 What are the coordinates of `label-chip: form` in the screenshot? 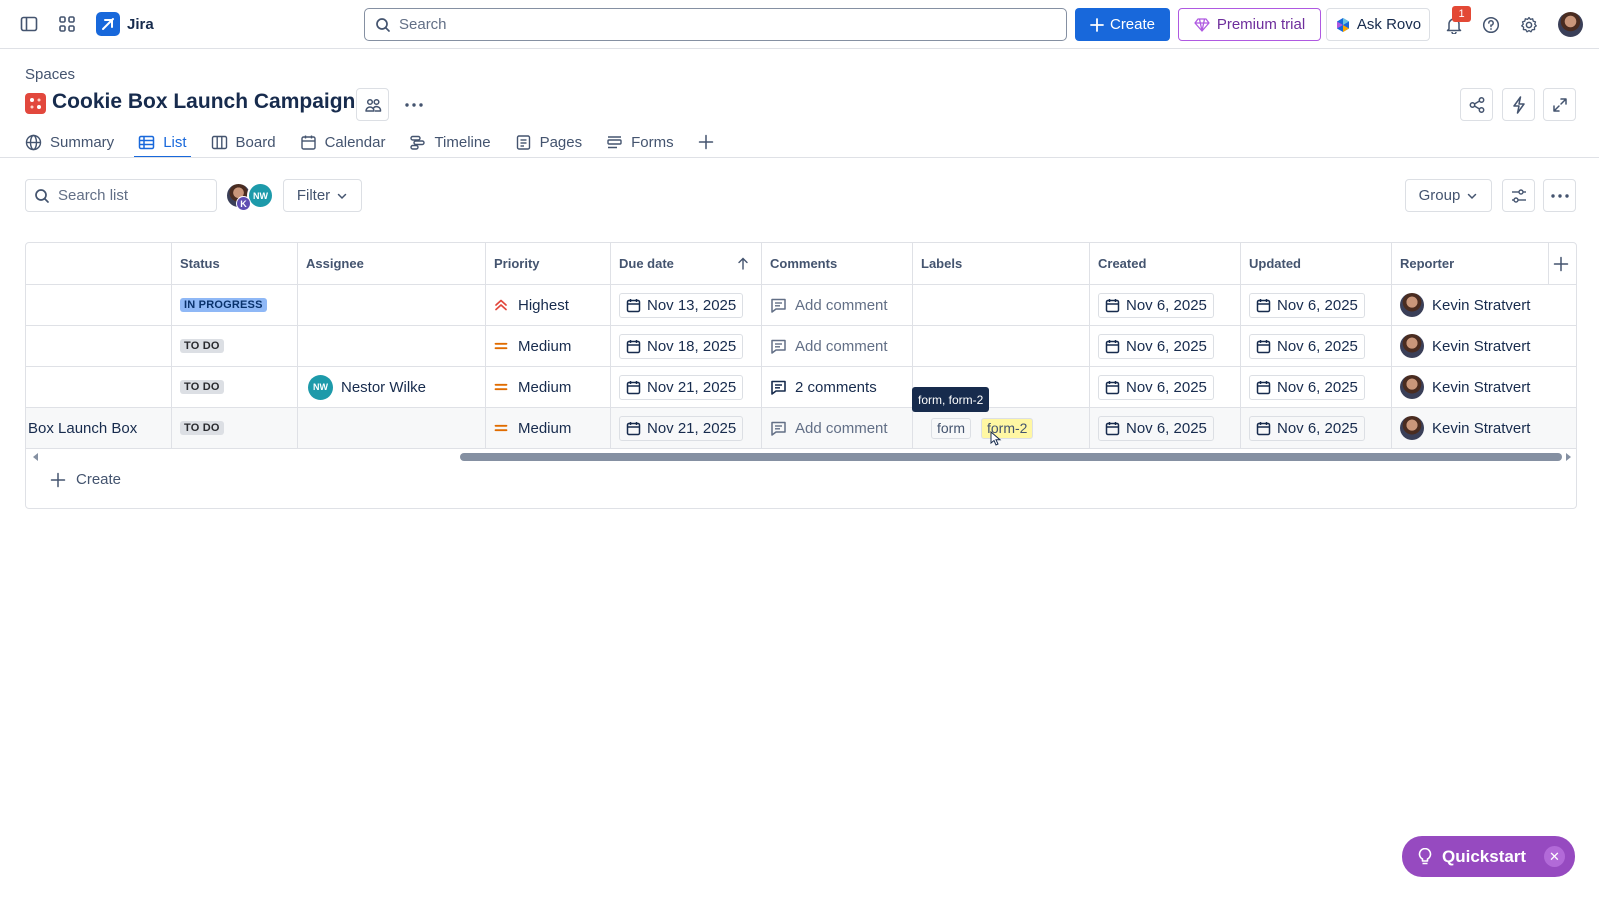 It's located at (951, 428).